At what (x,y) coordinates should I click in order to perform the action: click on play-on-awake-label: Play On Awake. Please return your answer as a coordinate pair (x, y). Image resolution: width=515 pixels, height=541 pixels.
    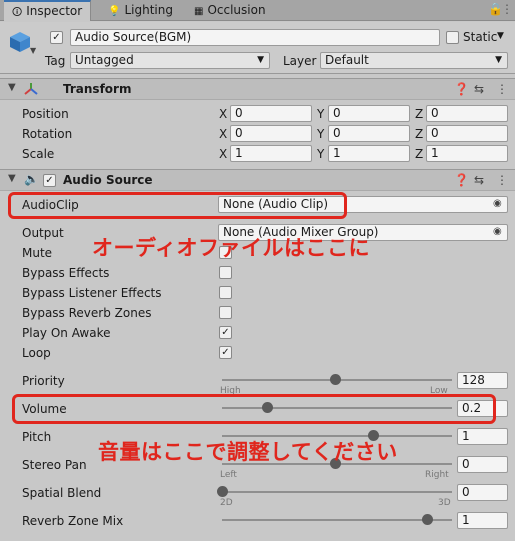
    Looking at the image, I should click on (66, 333).